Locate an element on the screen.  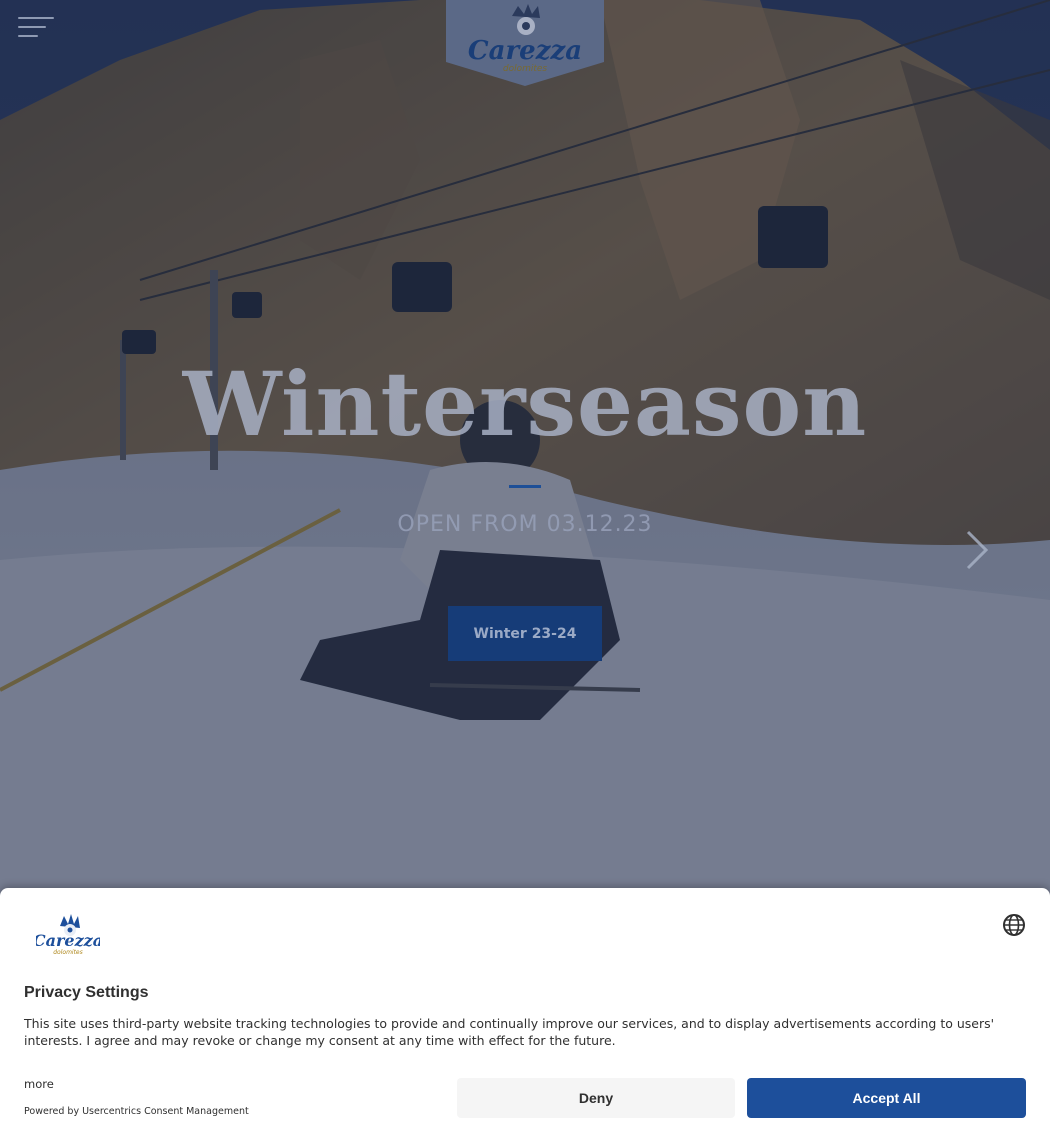
menu-toggle-button is located at coordinates (36, 29).